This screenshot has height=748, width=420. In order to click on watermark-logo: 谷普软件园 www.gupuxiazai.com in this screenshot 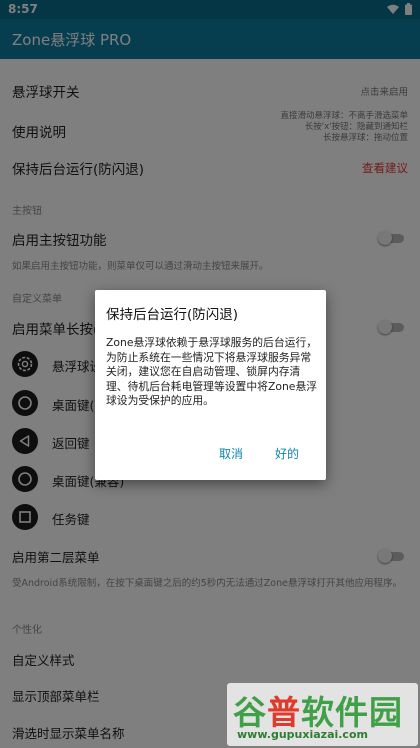, I will do `click(322, 714)`.